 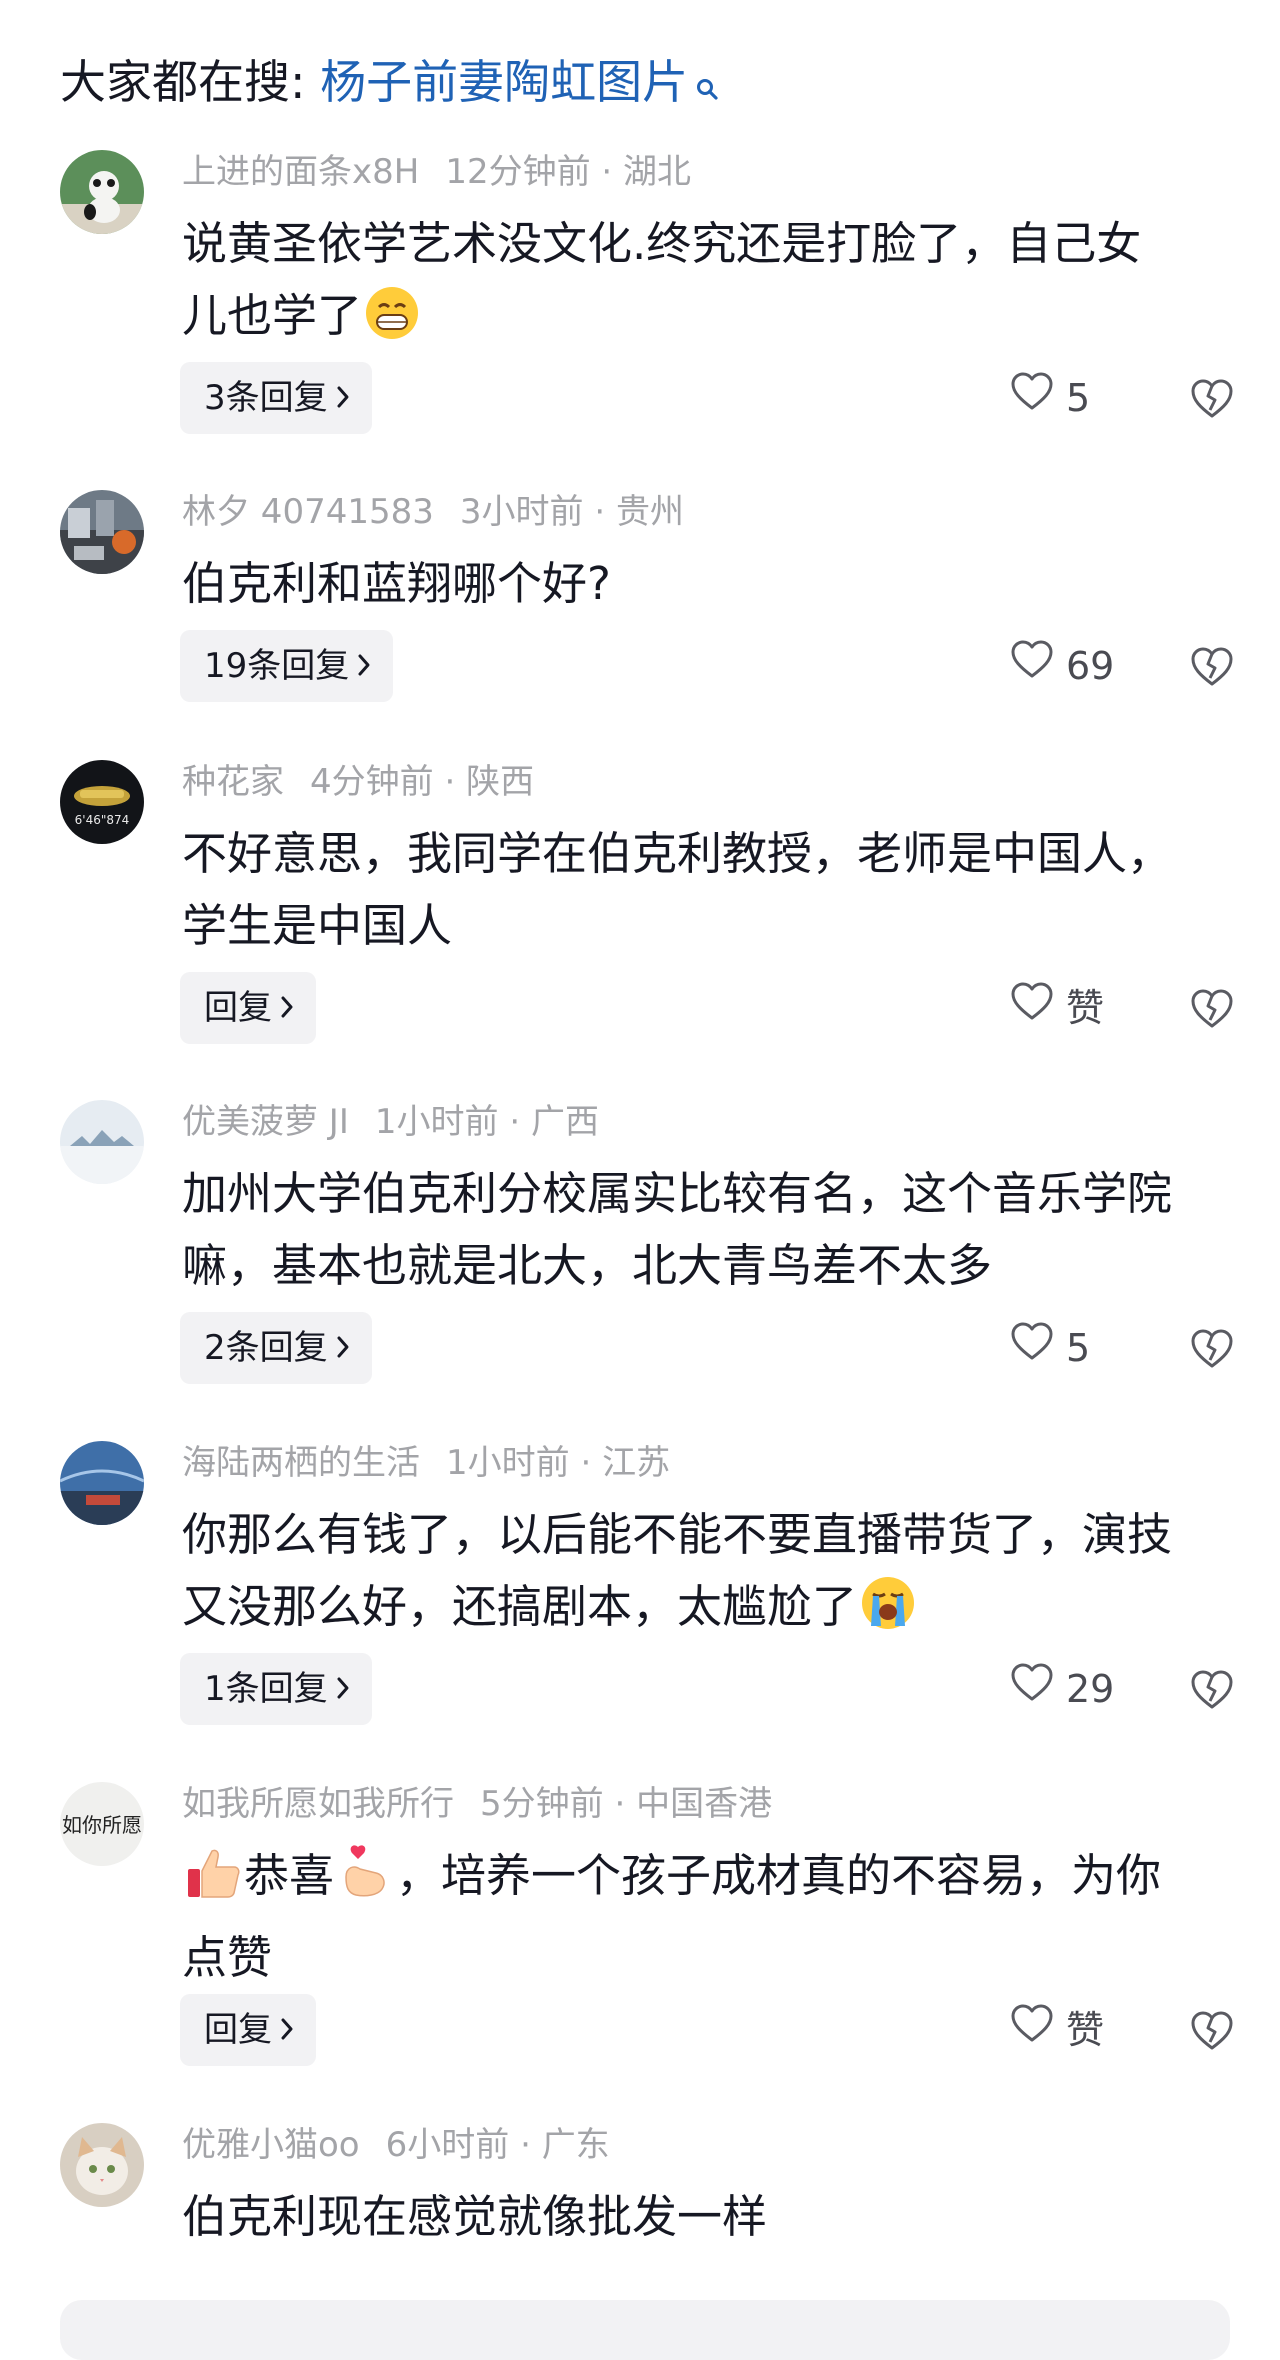 I want to click on comment-text-line-with-emoji: 又没那么好，还搞剧本，太尴尬了, so click(x=705, y=1612).